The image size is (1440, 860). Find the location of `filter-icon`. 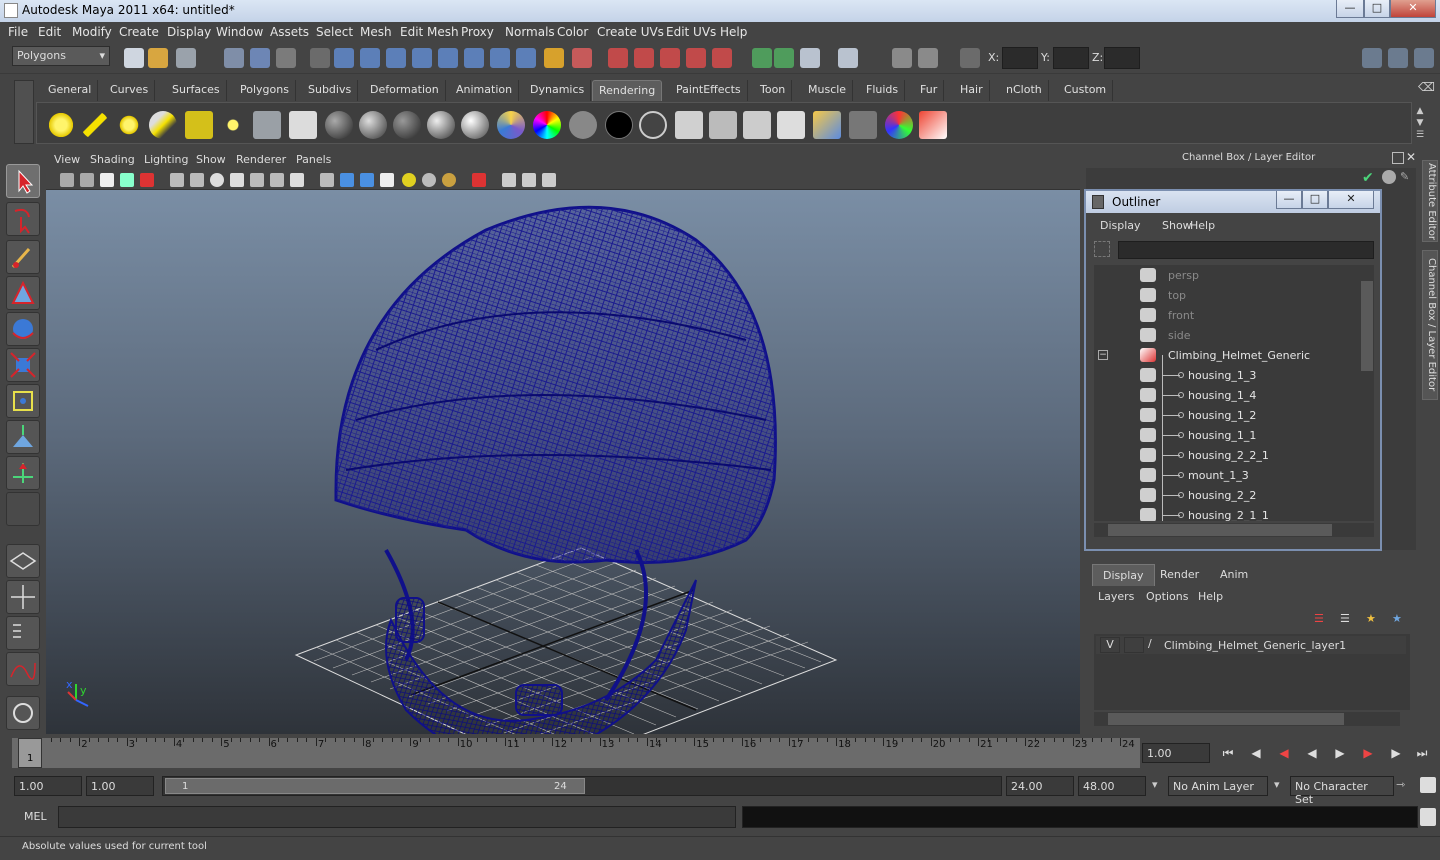

filter-icon is located at coordinates (320, 58).